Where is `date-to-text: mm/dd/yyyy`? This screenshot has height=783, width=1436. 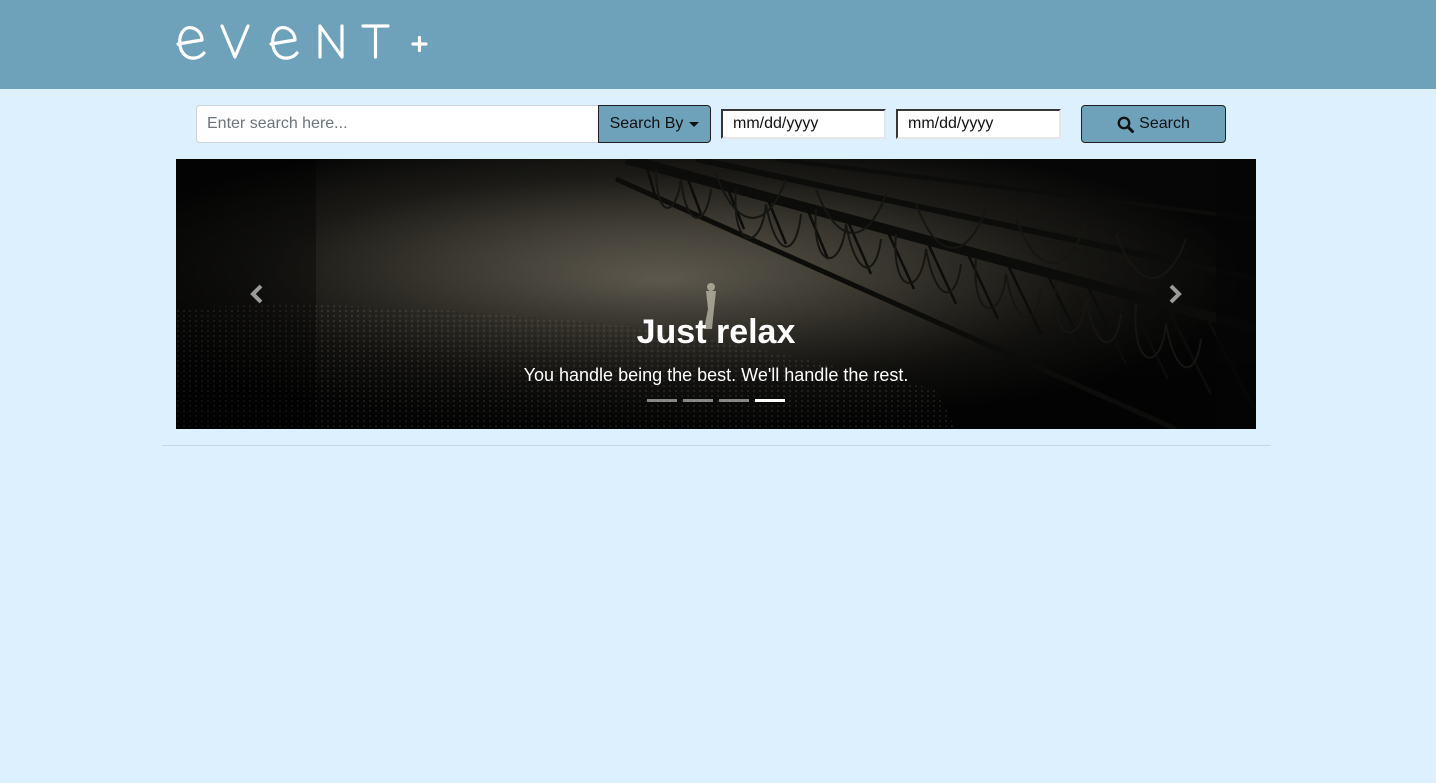
date-to-text: mm/dd/yyyy is located at coordinates (951, 123).